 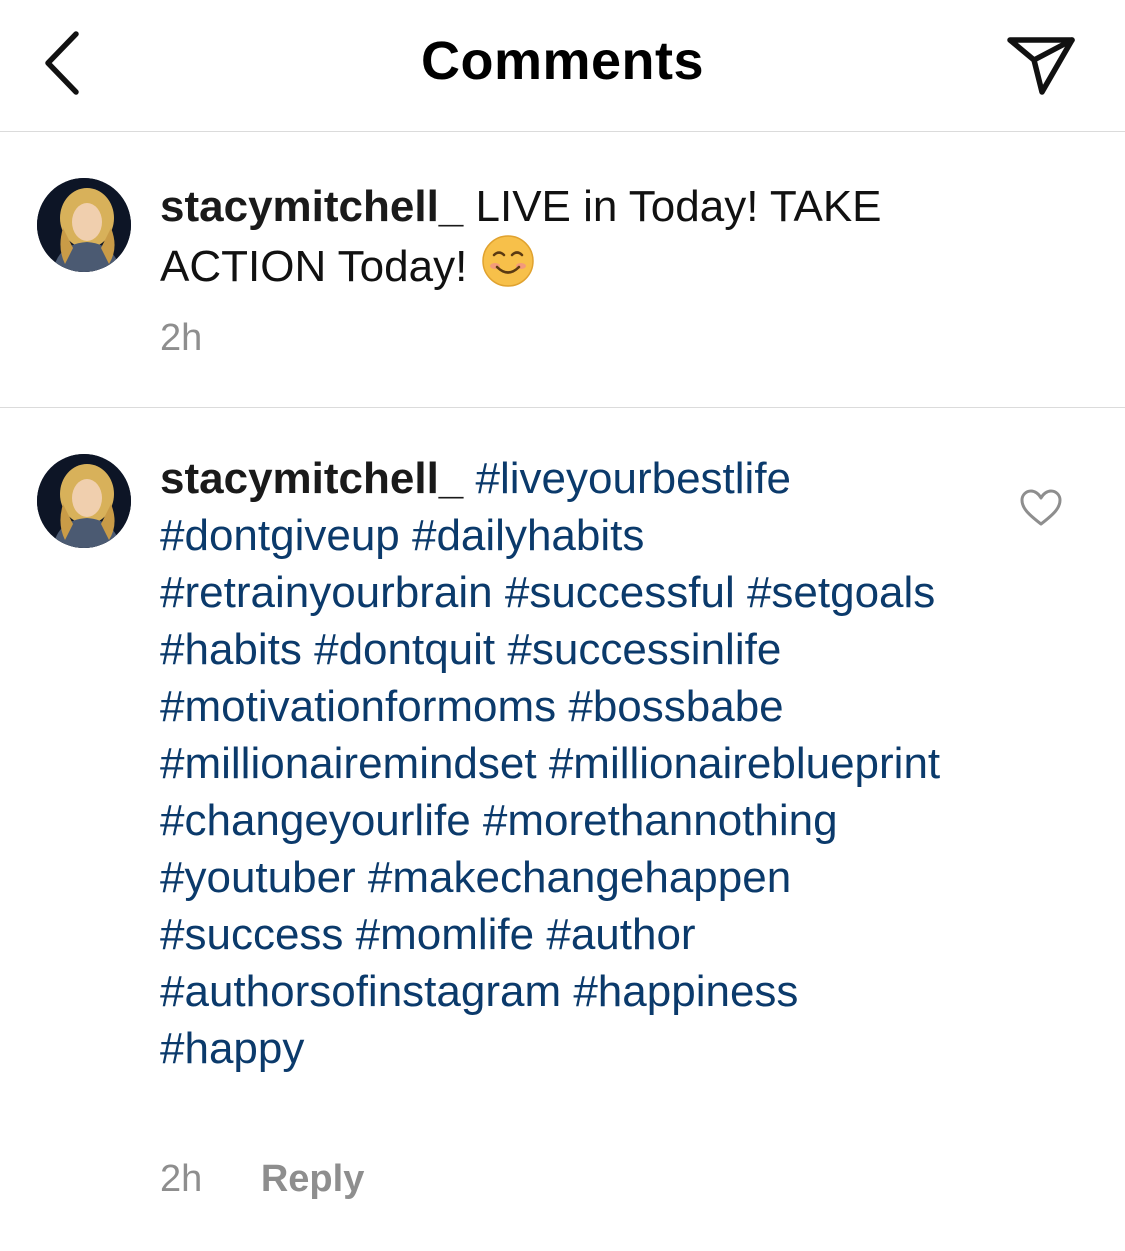 What do you see at coordinates (312, 1179) in the screenshot?
I see `reply-button: Reply` at bounding box center [312, 1179].